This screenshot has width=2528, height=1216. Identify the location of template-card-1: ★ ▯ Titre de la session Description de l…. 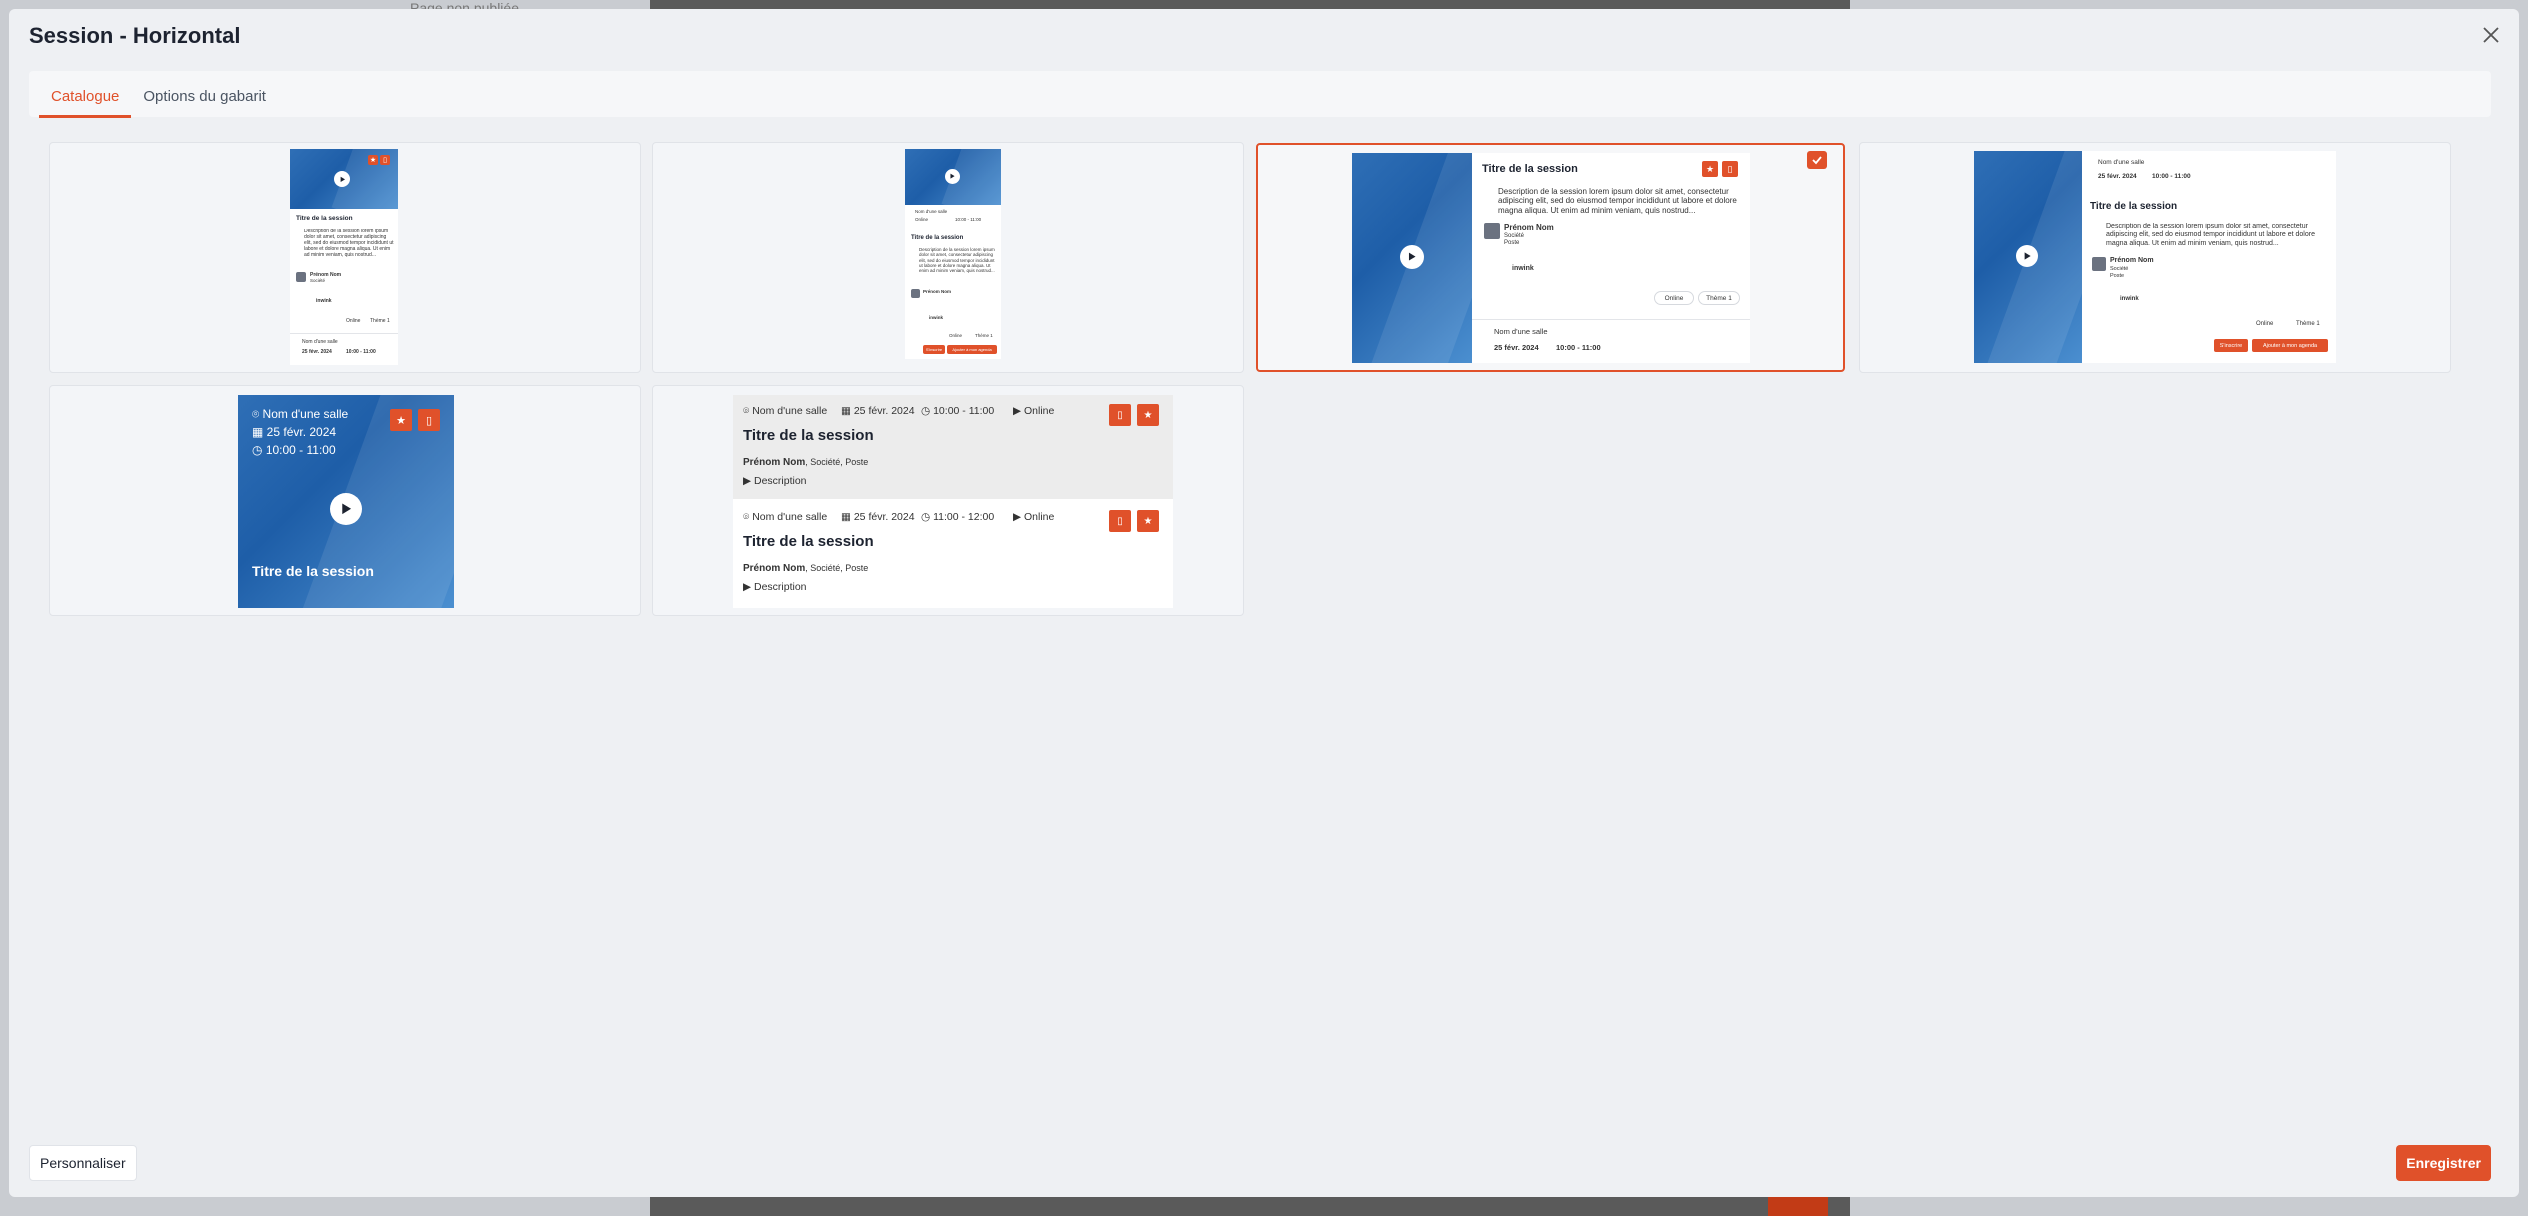
(345, 257).